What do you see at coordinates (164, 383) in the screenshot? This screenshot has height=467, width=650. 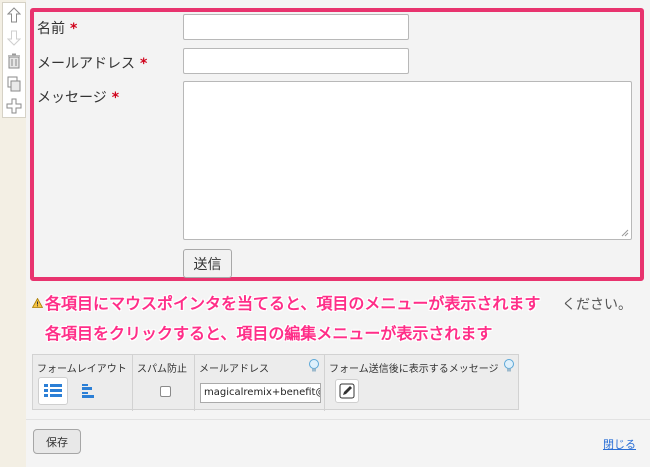 I see `spam-setting: スパム防止` at bounding box center [164, 383].